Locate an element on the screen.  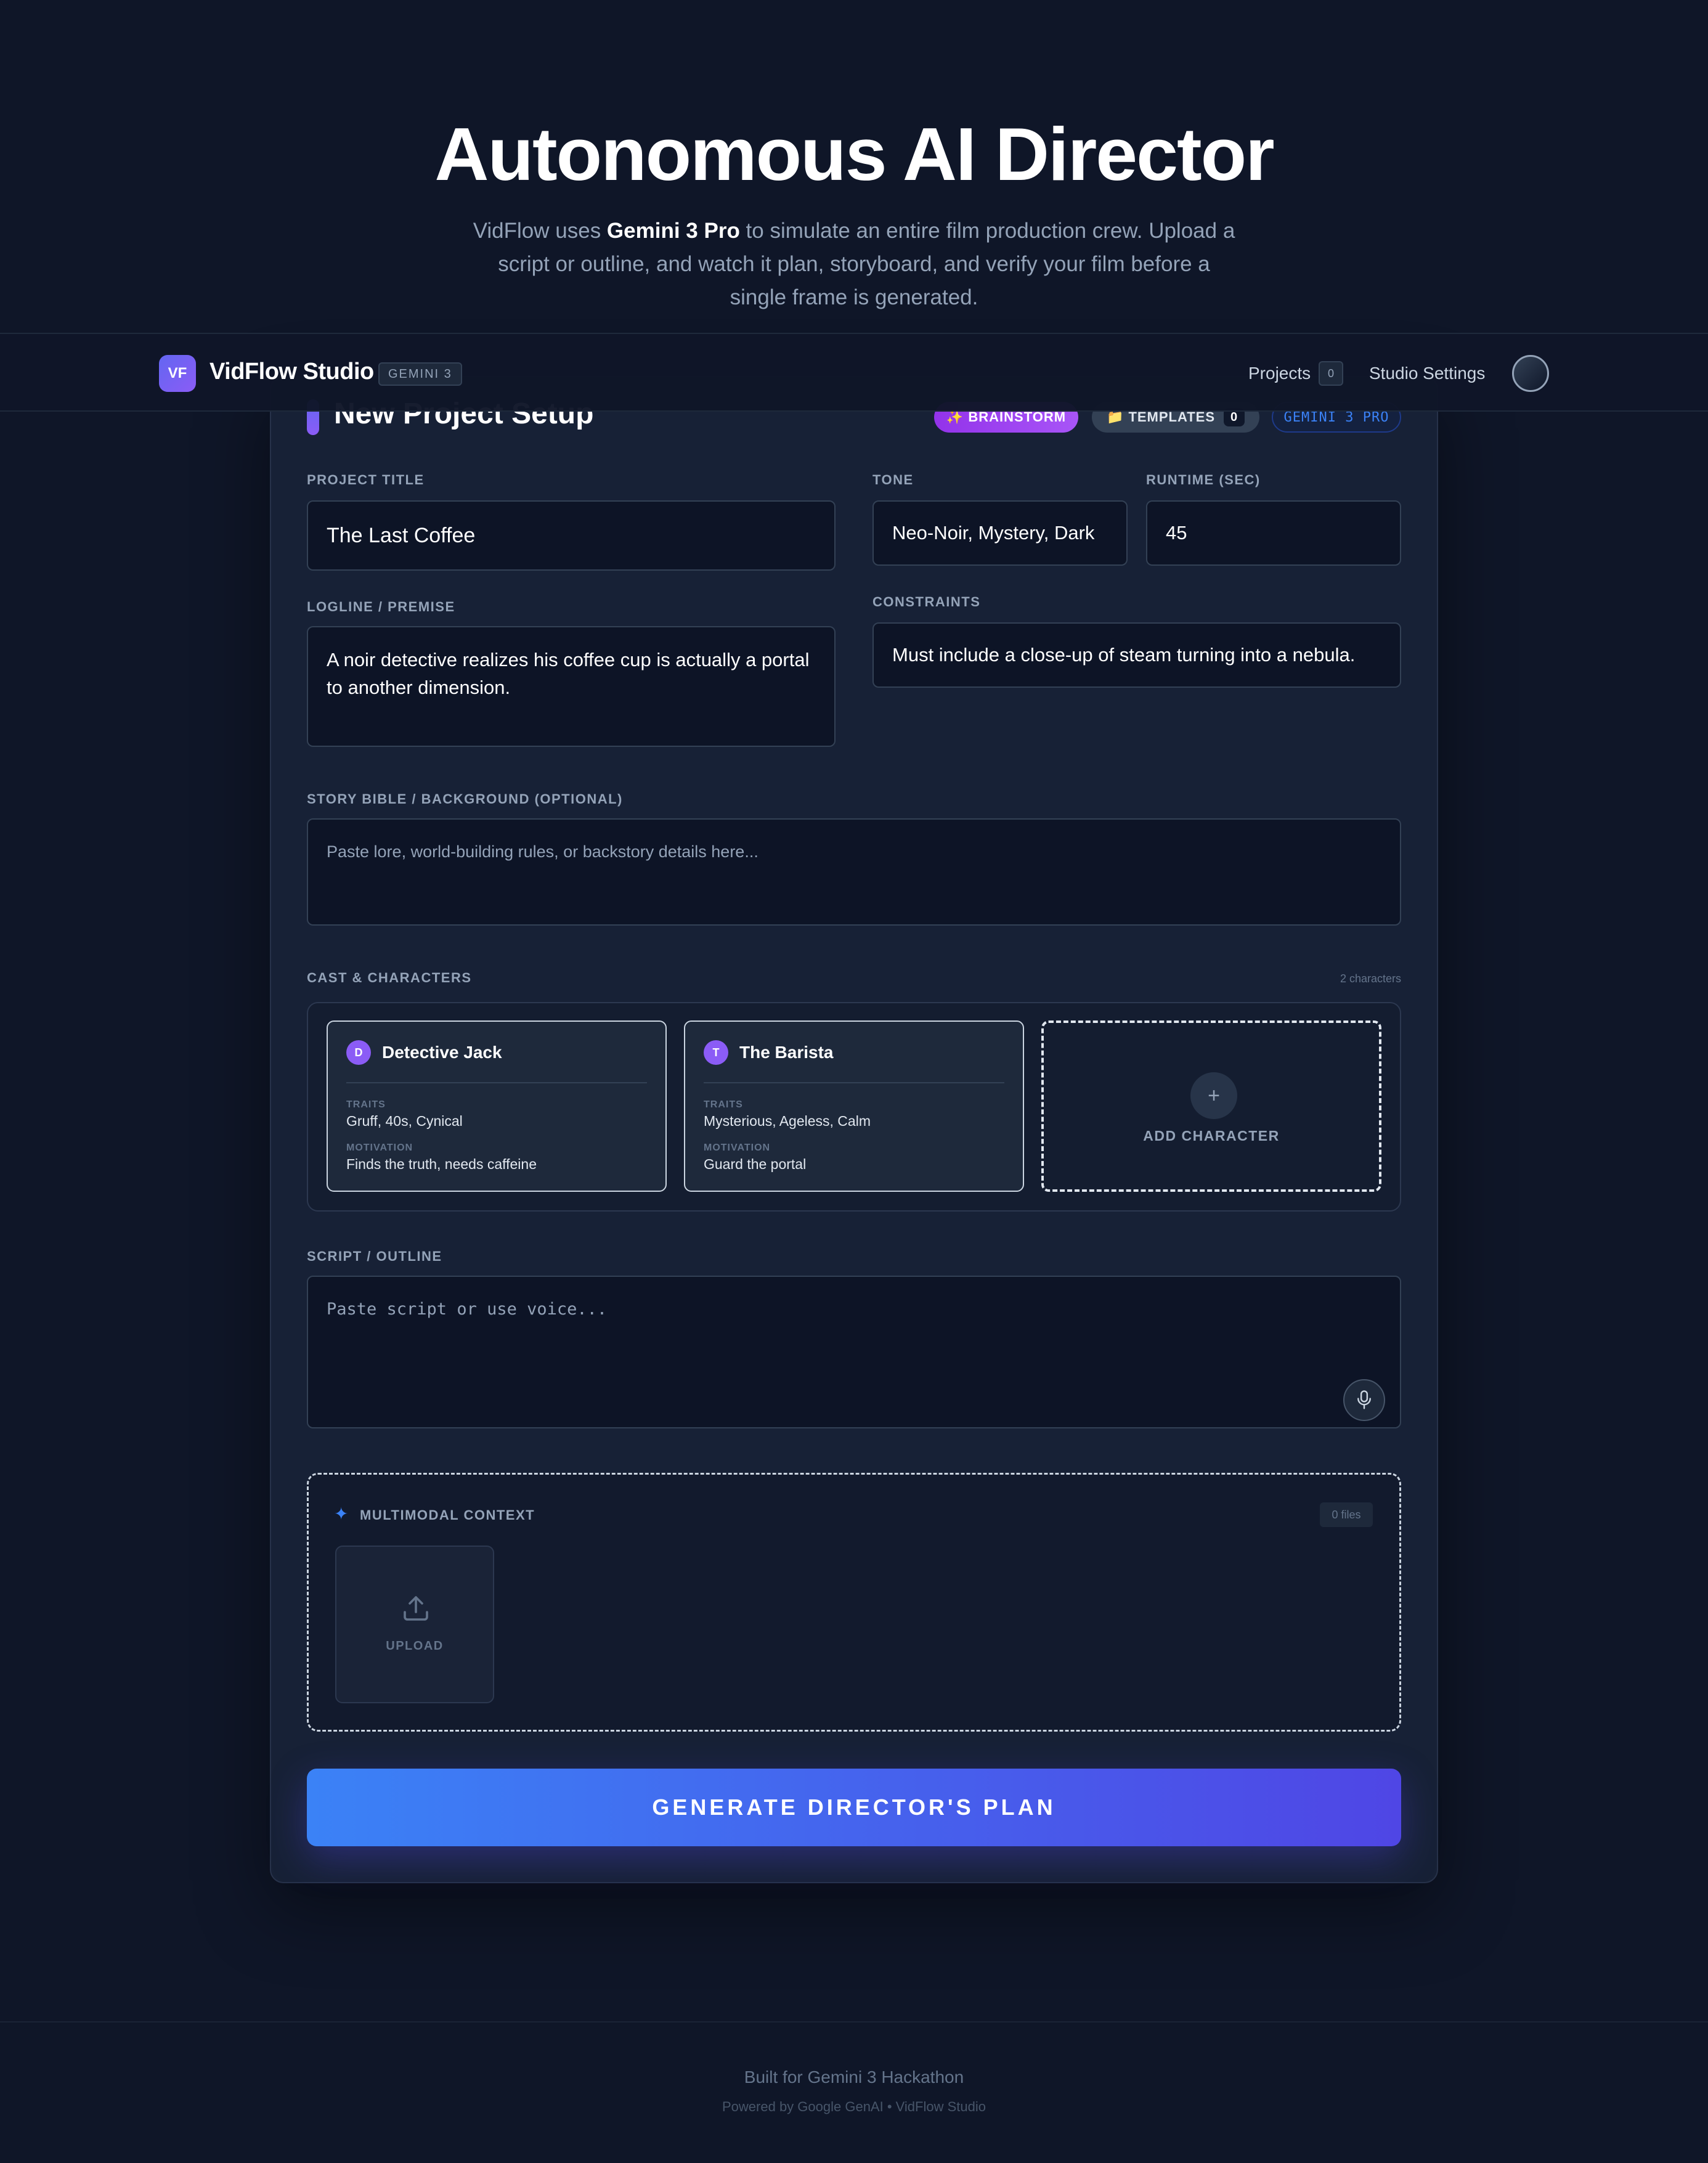
character-avatar: D is located at coordinates (358, 1052).